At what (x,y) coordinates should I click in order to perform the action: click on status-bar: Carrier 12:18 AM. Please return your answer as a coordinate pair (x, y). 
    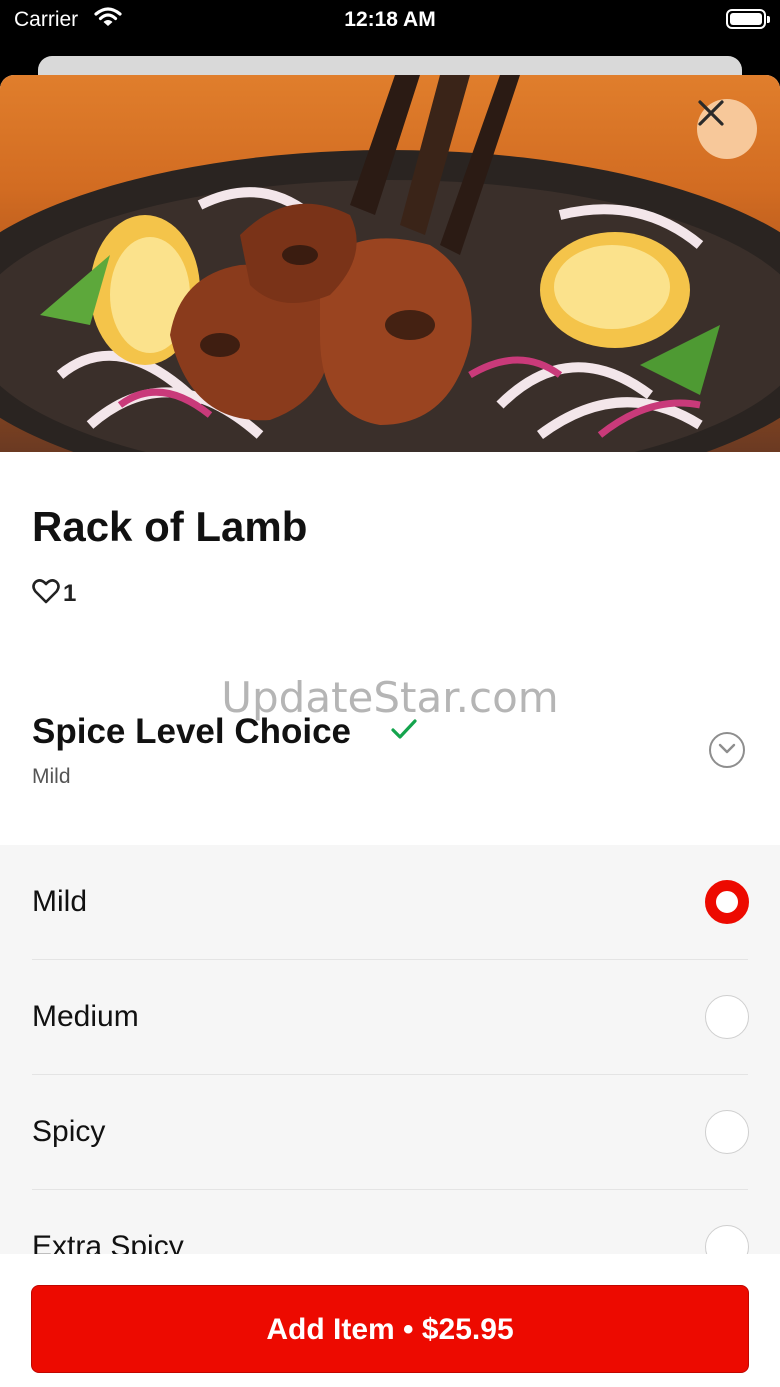
    Looking at the image, I should click on (390, 22).